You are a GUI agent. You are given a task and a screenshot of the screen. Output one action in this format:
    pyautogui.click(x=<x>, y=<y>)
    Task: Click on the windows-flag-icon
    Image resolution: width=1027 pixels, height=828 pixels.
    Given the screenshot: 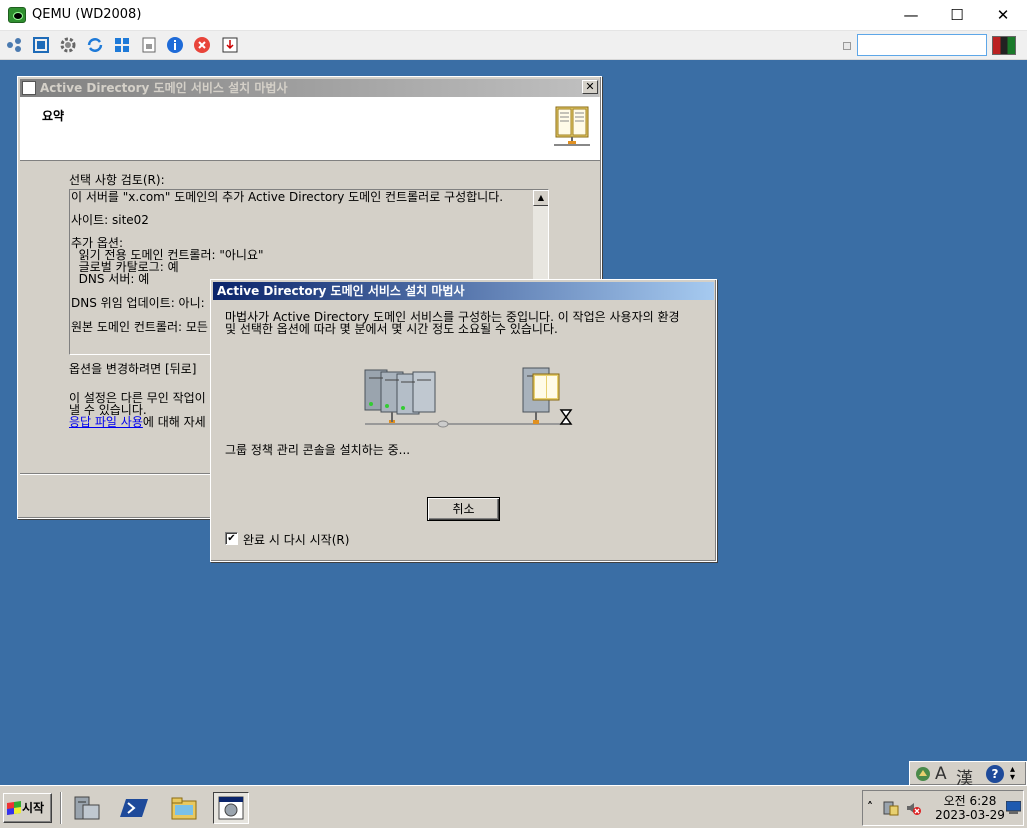 What is the action you would take?
    pyautogui.click(x=14, y=808)
    